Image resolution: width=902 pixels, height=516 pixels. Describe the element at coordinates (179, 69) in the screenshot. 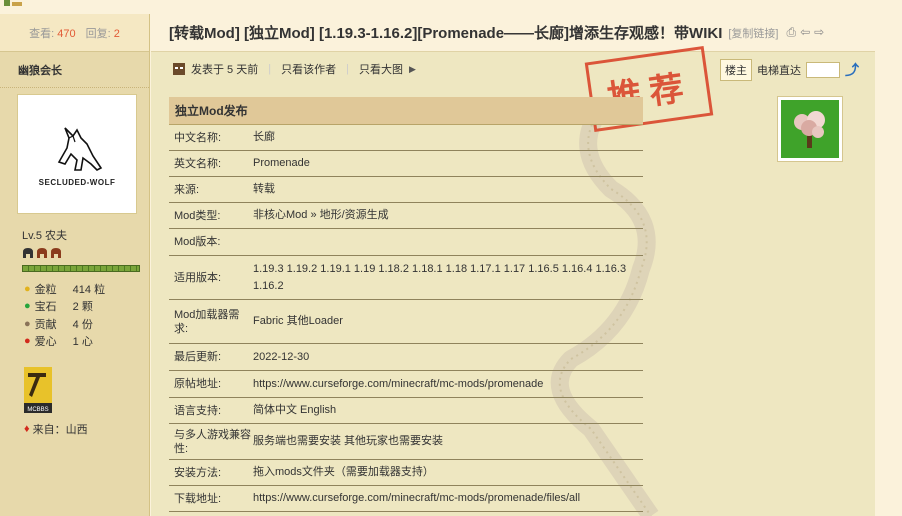

I see `online-status-icon` at that location.